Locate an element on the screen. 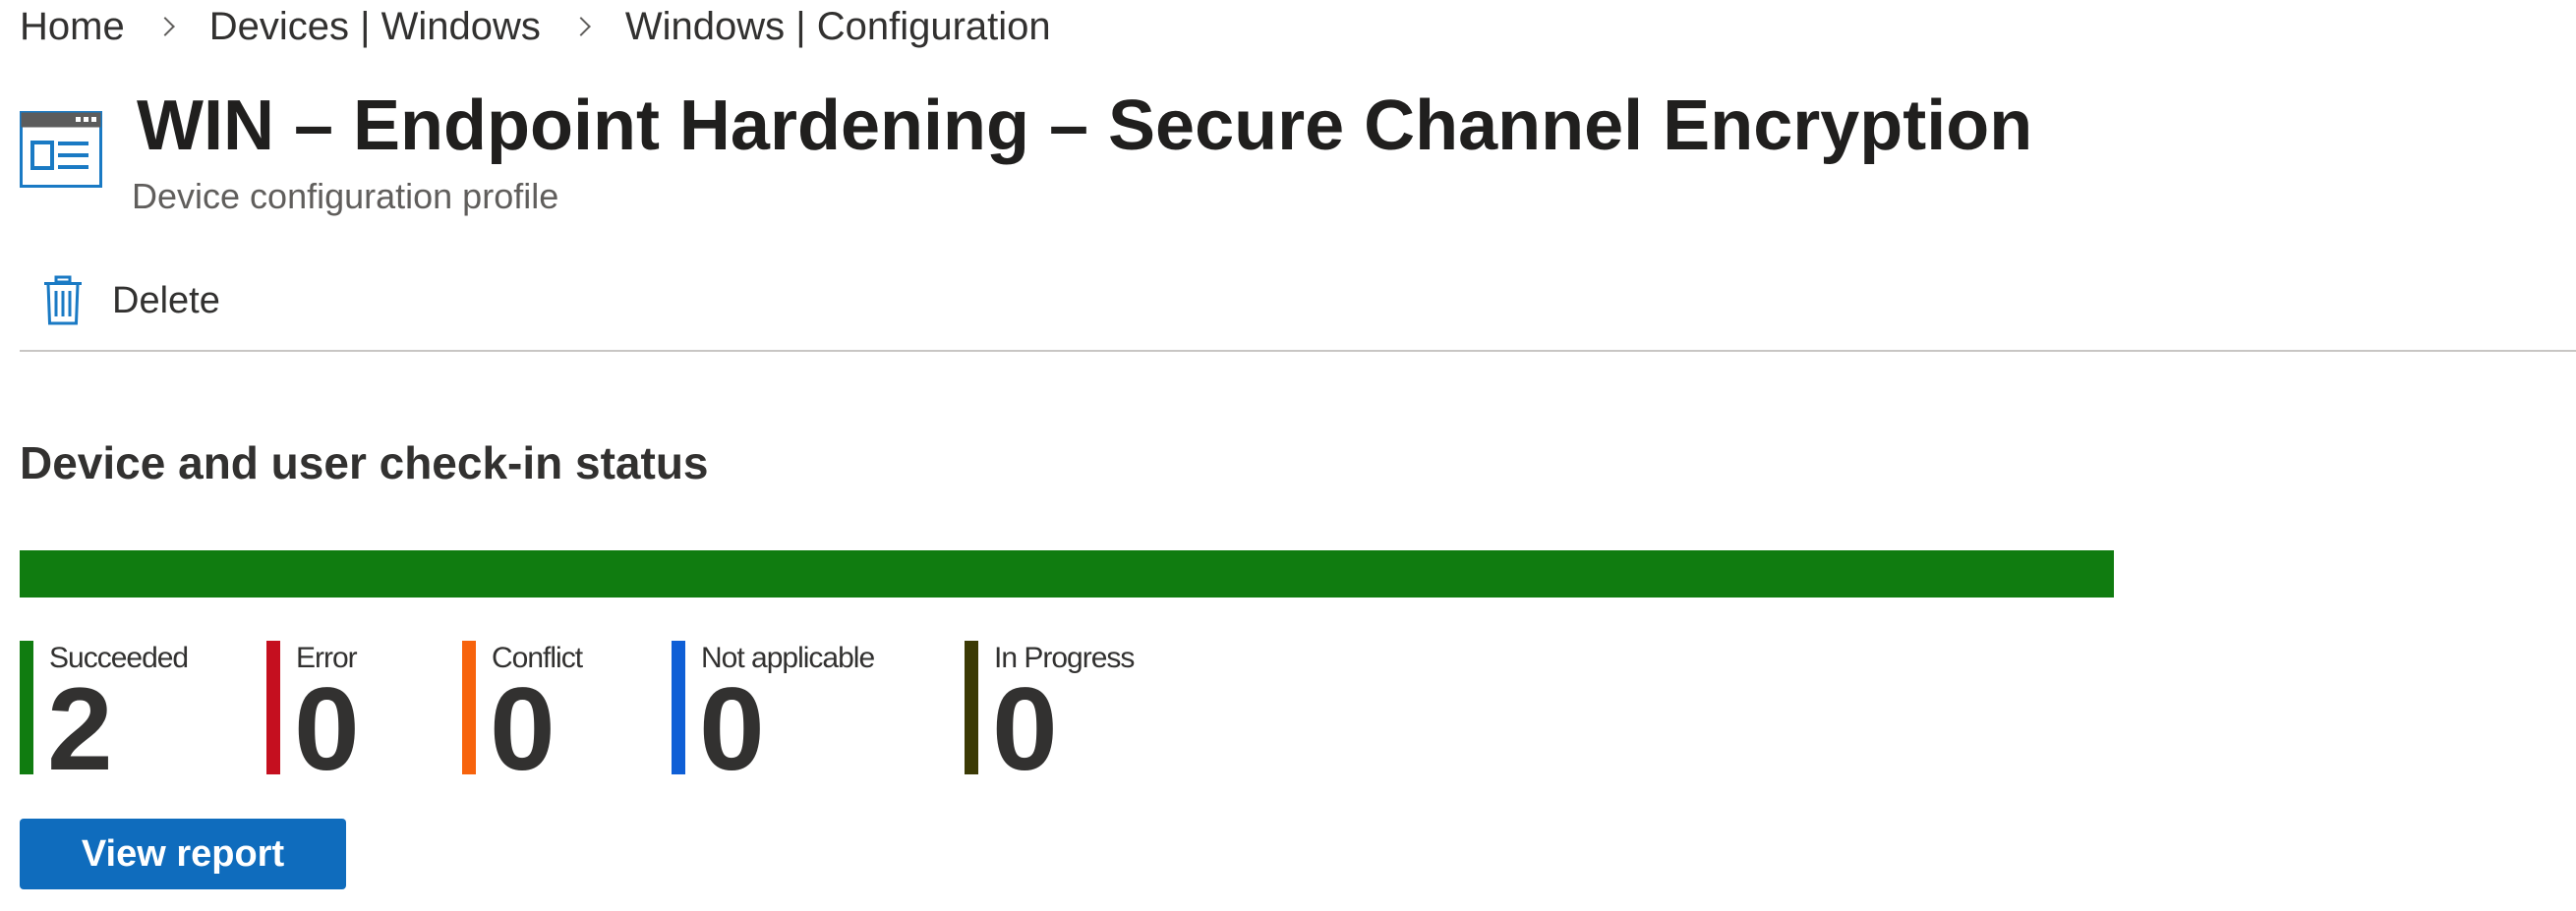  status-tile-not-applicable: Not applicable 0 is located at coordinates (773, 714).